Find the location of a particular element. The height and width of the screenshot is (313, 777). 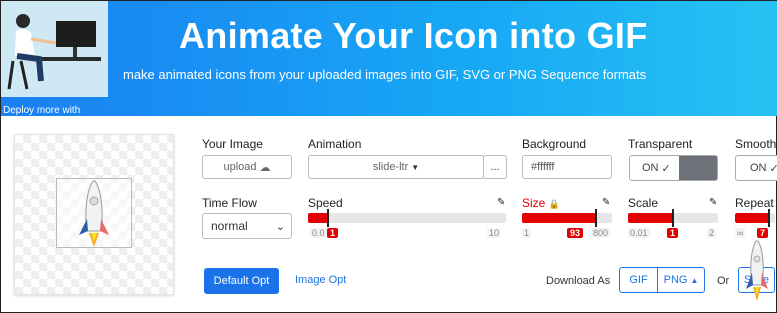

default-opt-button: Default Opt is located at coordinates (241, 281).